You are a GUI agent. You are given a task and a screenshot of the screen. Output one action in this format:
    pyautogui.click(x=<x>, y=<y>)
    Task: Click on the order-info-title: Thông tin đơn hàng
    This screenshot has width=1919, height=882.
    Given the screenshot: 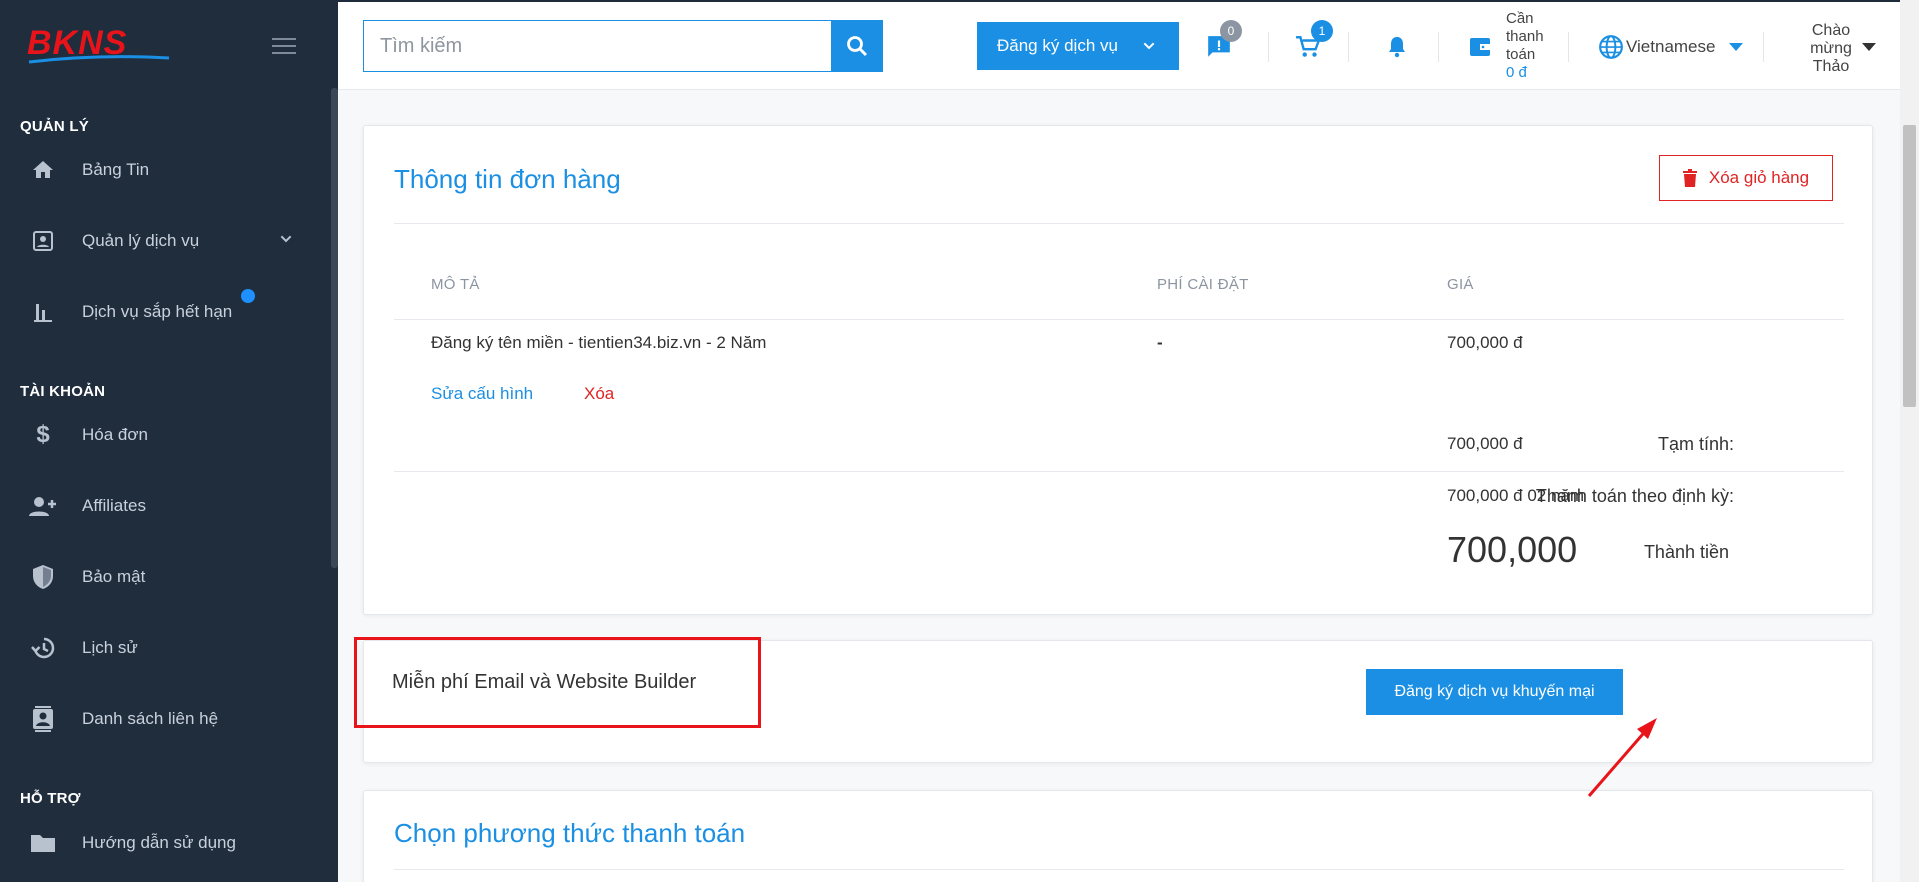 What is the action you would take?
    pyautogui.click(x=507, y=179)
    